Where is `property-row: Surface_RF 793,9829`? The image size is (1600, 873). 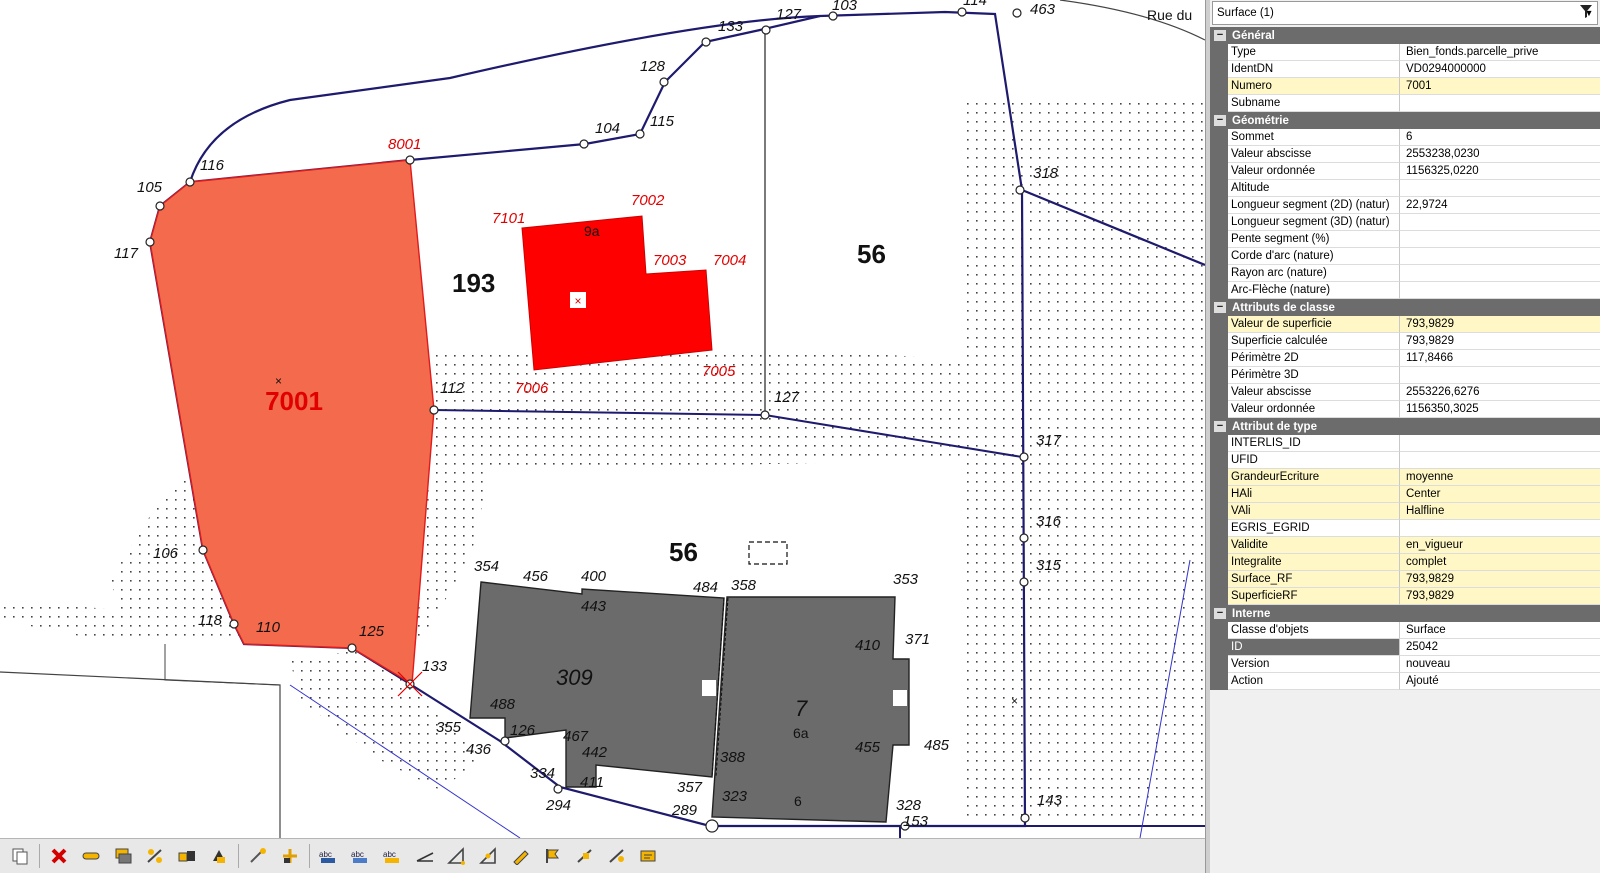 property-row: Surface_RF 793,9829 is located at coordinates (1405, 579).